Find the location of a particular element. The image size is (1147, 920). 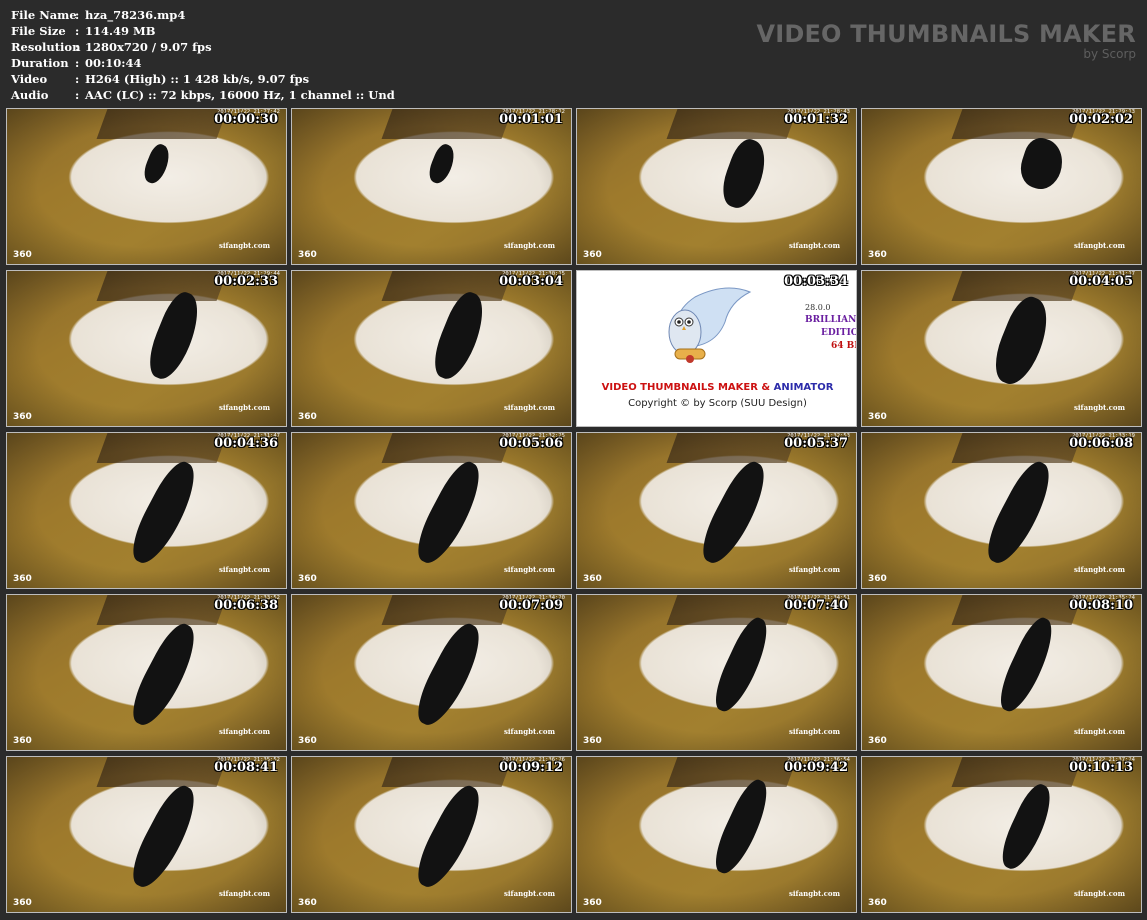

timestamp: 00:04:05 is located at coordinates (1101, 281).